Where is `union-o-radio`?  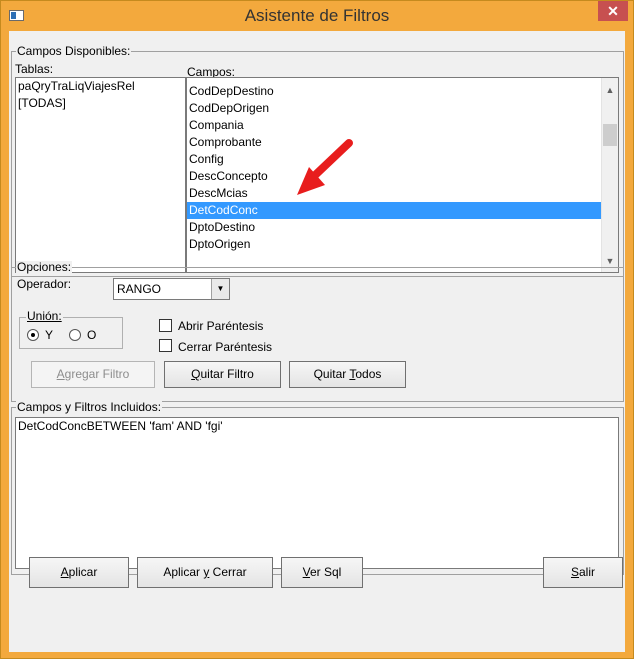 union-o-radio is located at coordinates (75, 335).